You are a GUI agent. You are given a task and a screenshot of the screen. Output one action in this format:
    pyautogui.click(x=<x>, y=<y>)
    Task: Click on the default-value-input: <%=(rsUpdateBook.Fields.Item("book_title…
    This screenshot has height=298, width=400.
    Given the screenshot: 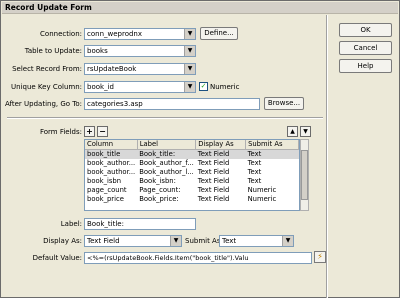 What is the action you would take?
    pyautogui.click(x=198, y=258)
    